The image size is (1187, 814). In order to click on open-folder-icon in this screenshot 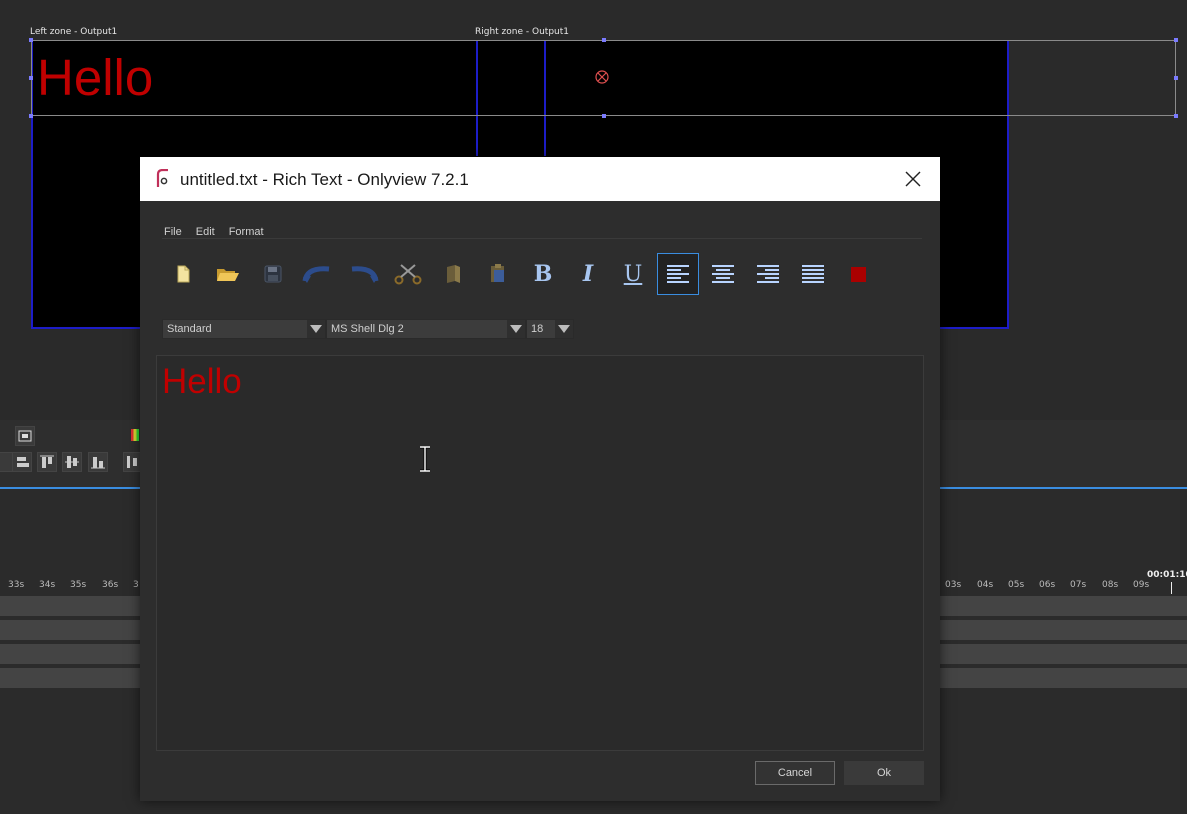, I will do `click(228, 275)`.